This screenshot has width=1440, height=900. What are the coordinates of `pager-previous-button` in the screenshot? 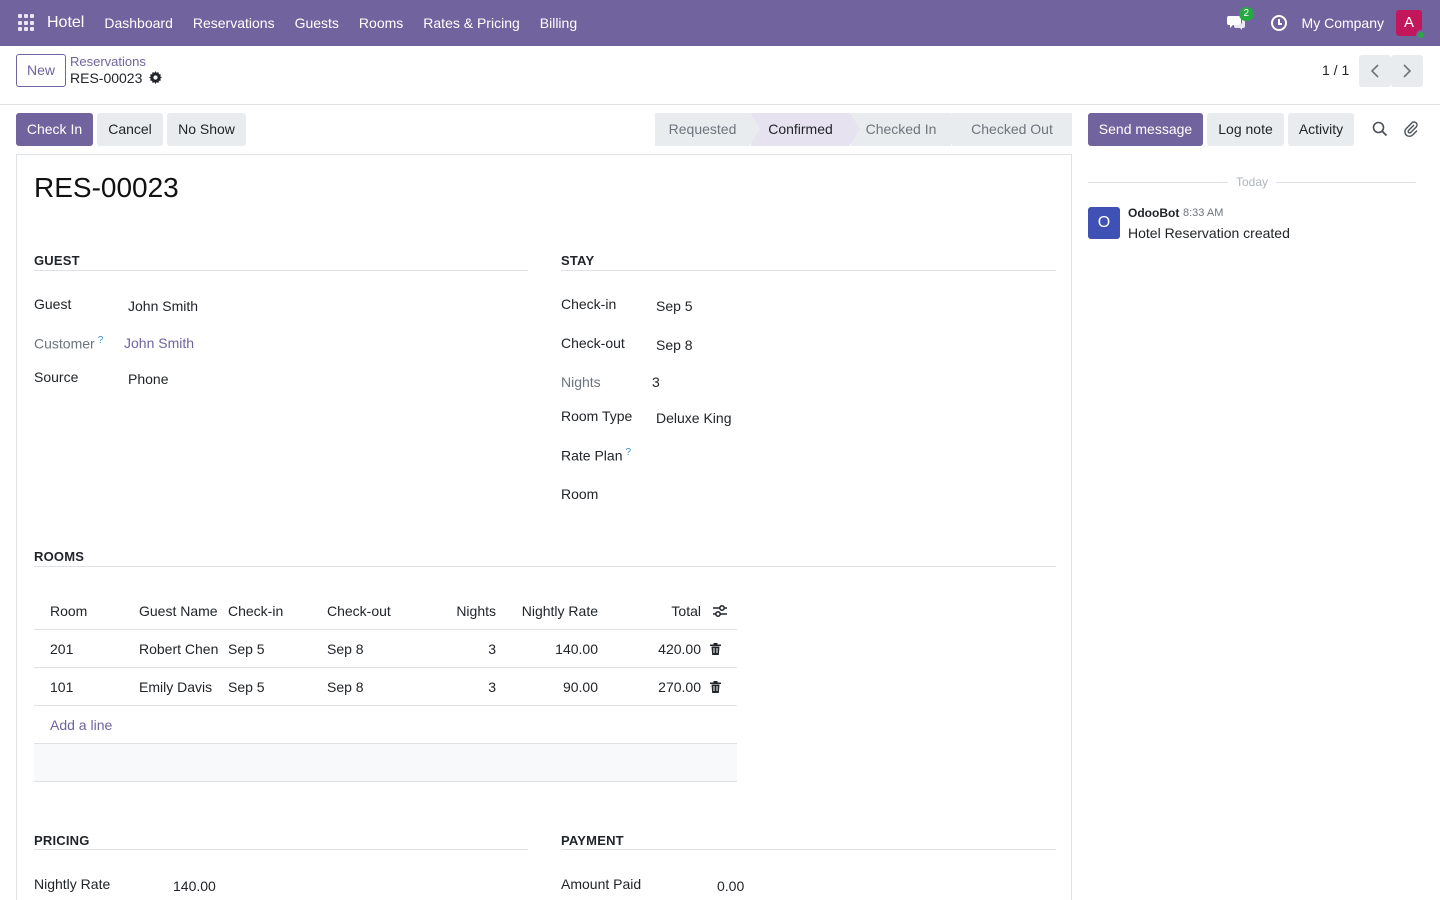 It's located at (1375, 71).